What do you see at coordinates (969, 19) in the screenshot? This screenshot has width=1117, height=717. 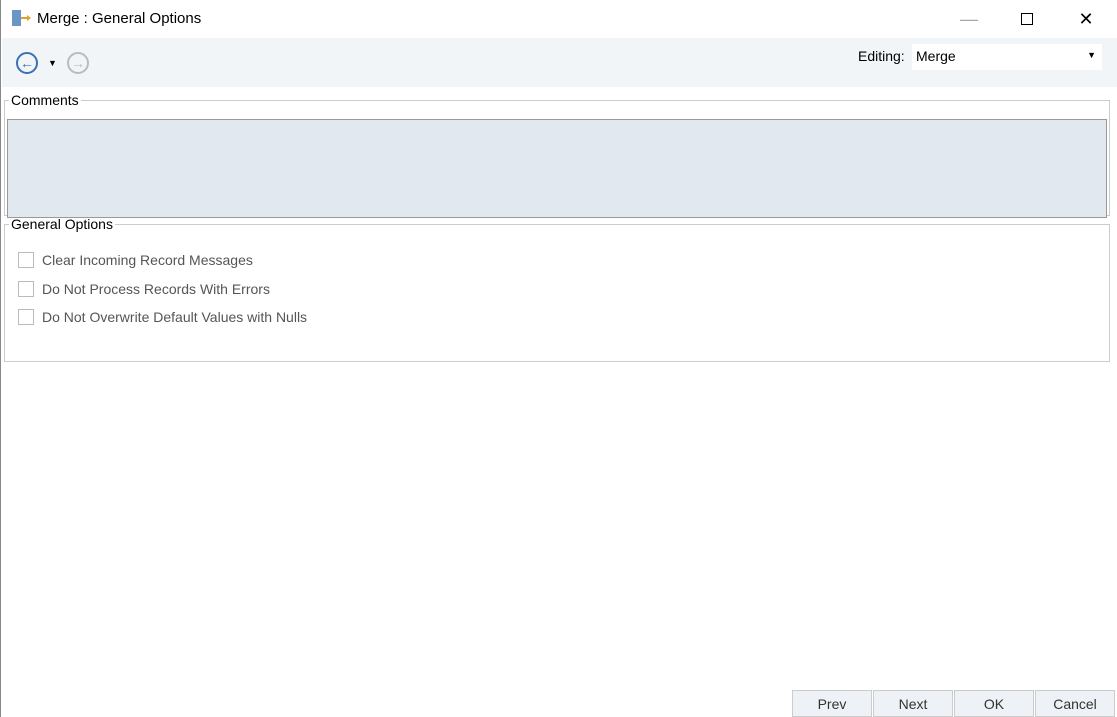 I see `minimize-button: —` at bounding box center [969, 19].